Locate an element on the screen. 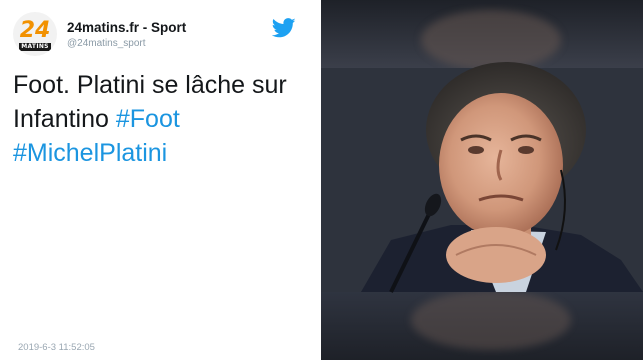 The width and height of the screenshot is (643, 360). avatar-number: 24 is located at coordinates (35, 30).